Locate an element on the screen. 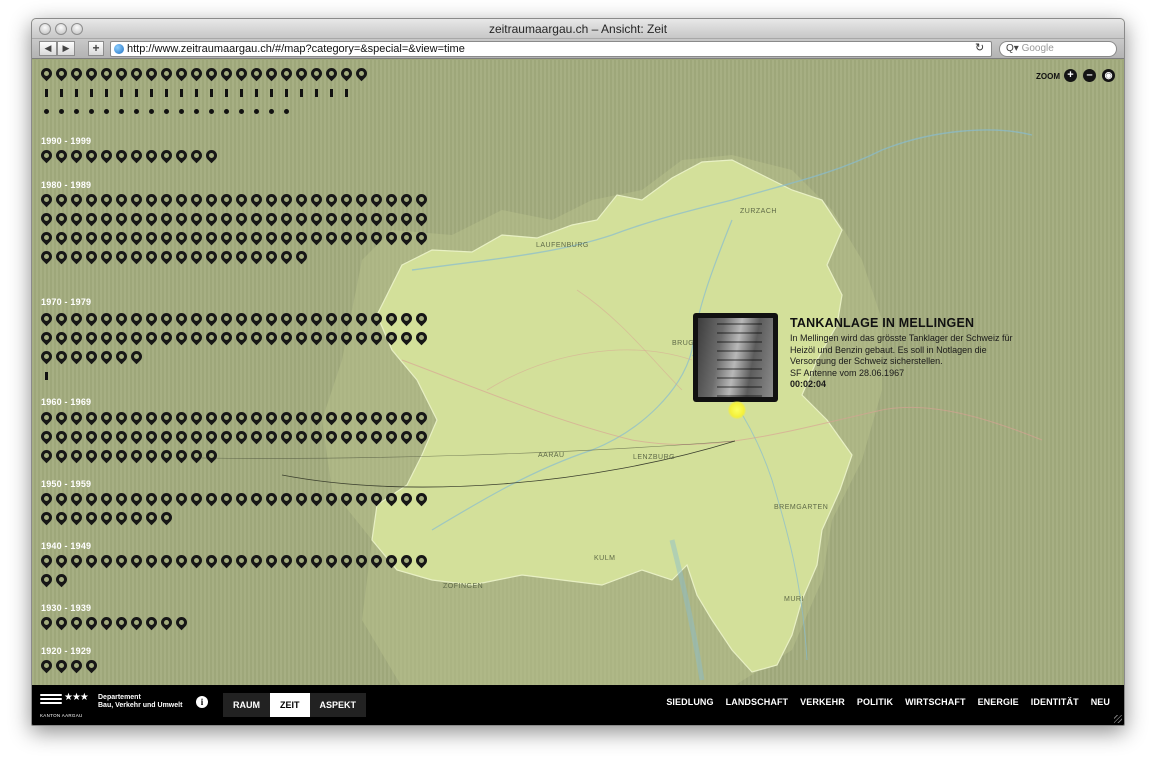 The image size is (1155, 768). zoom-in-button: + is located at coordinates (1070, 75).